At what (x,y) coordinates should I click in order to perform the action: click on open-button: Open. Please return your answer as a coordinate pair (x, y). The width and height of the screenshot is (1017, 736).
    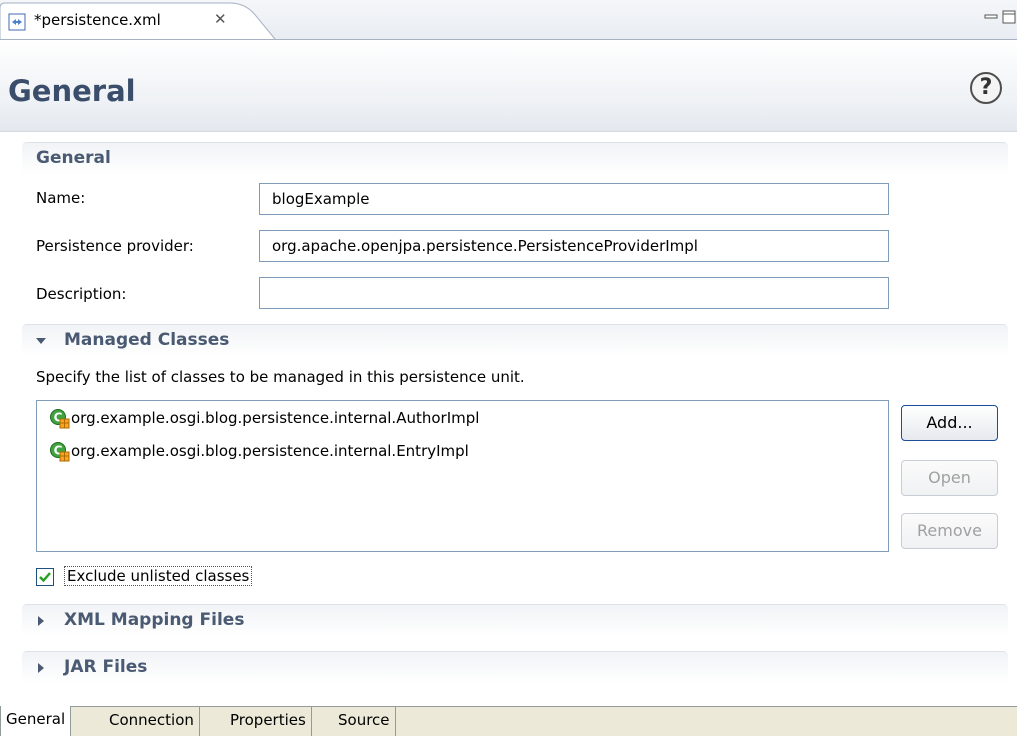
    Looking at the image, I should click on (949, 478).